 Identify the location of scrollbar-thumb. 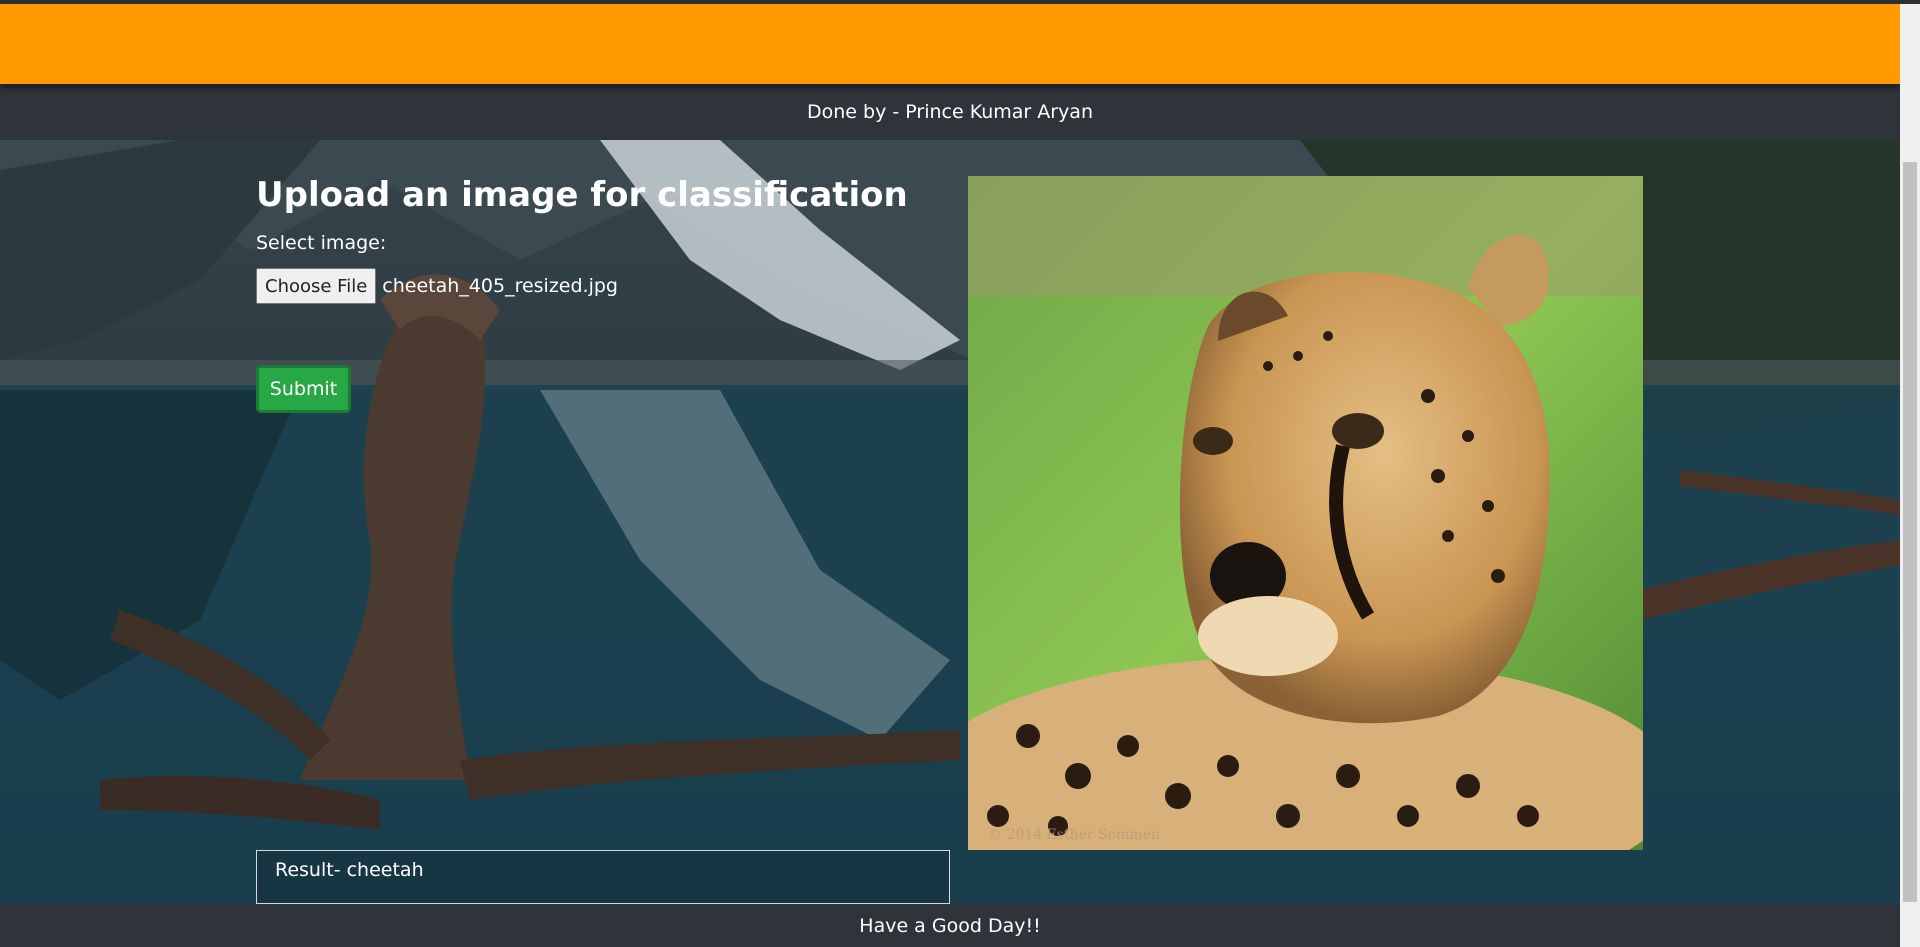
(1910, 532).